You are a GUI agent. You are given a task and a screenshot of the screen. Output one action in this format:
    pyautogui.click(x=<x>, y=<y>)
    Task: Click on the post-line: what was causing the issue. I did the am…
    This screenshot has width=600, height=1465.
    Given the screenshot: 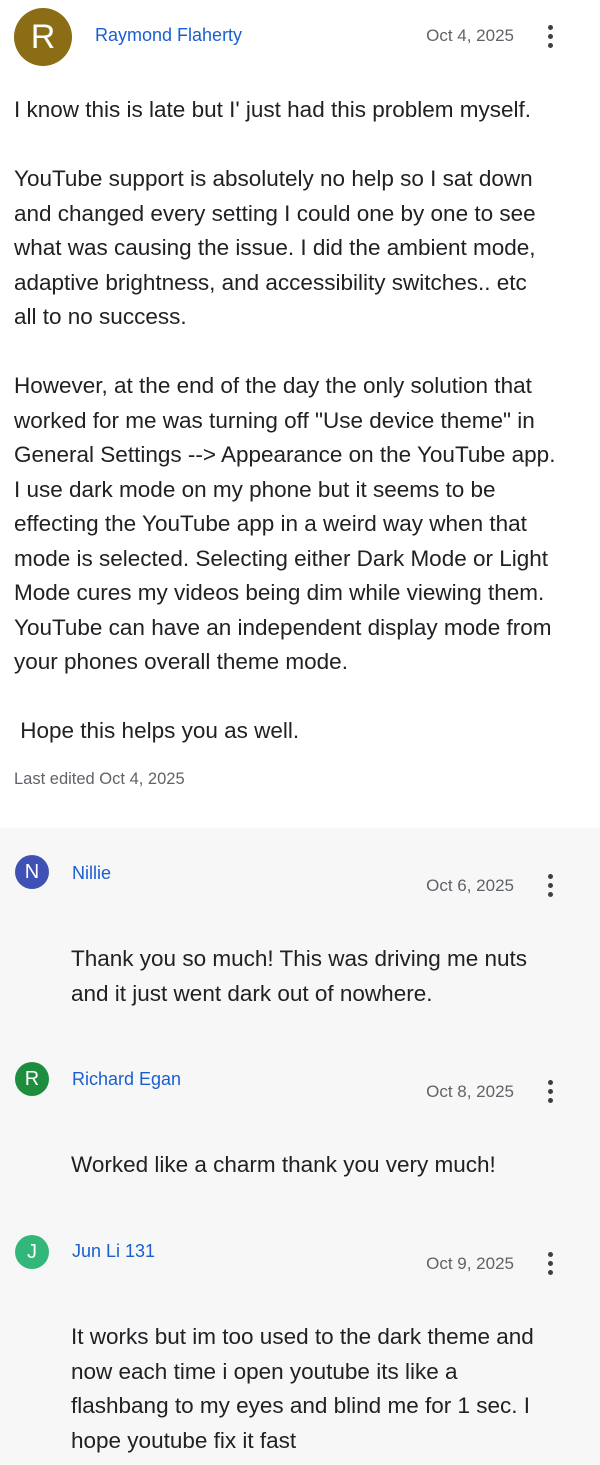 What is the action you would take?
    pyautogui.click(x=275, y=247)
    